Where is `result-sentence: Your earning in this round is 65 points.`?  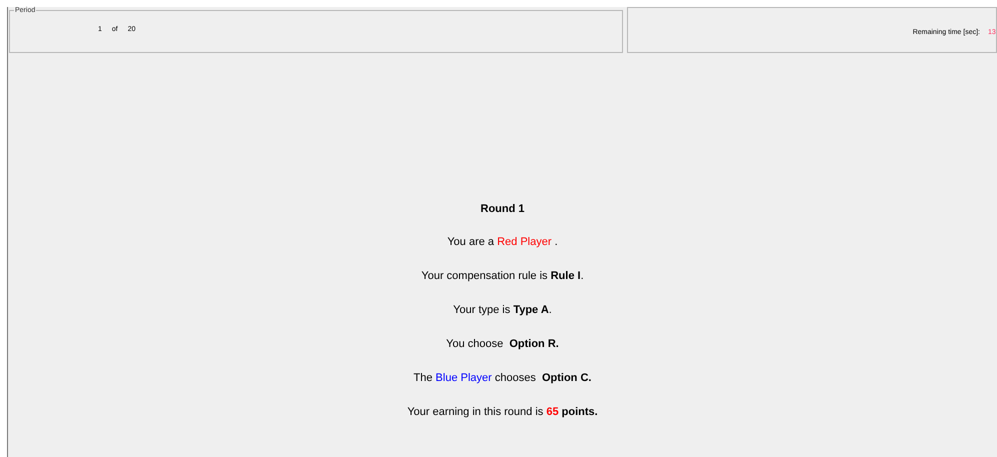
result-sentence: Your earning in this round is 65 points. is located at coordinates (502, 412).